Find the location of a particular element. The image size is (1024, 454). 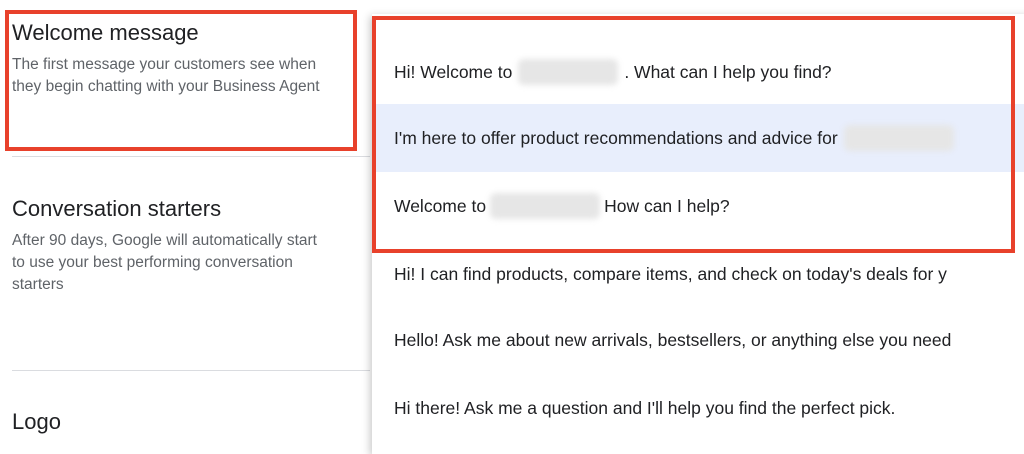

option-text: Hi! Welcome to is located at coordinates (453, 71).